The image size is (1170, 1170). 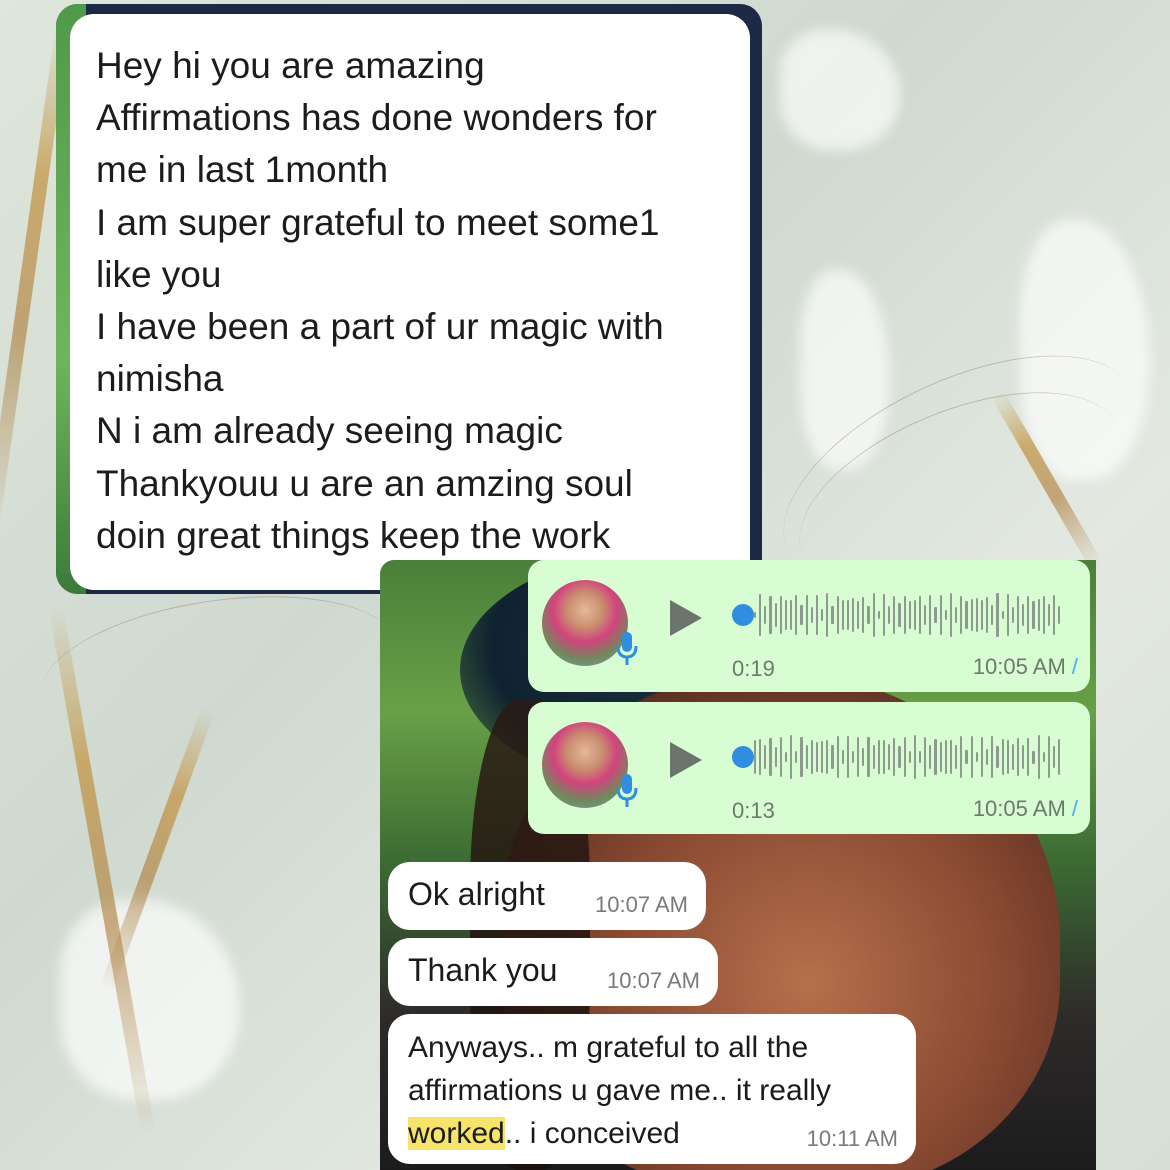 What do you see at coordinates (753, 810) in the screenshot?
I see `voice-duration: 0:13` at bounding box center [753, 810].